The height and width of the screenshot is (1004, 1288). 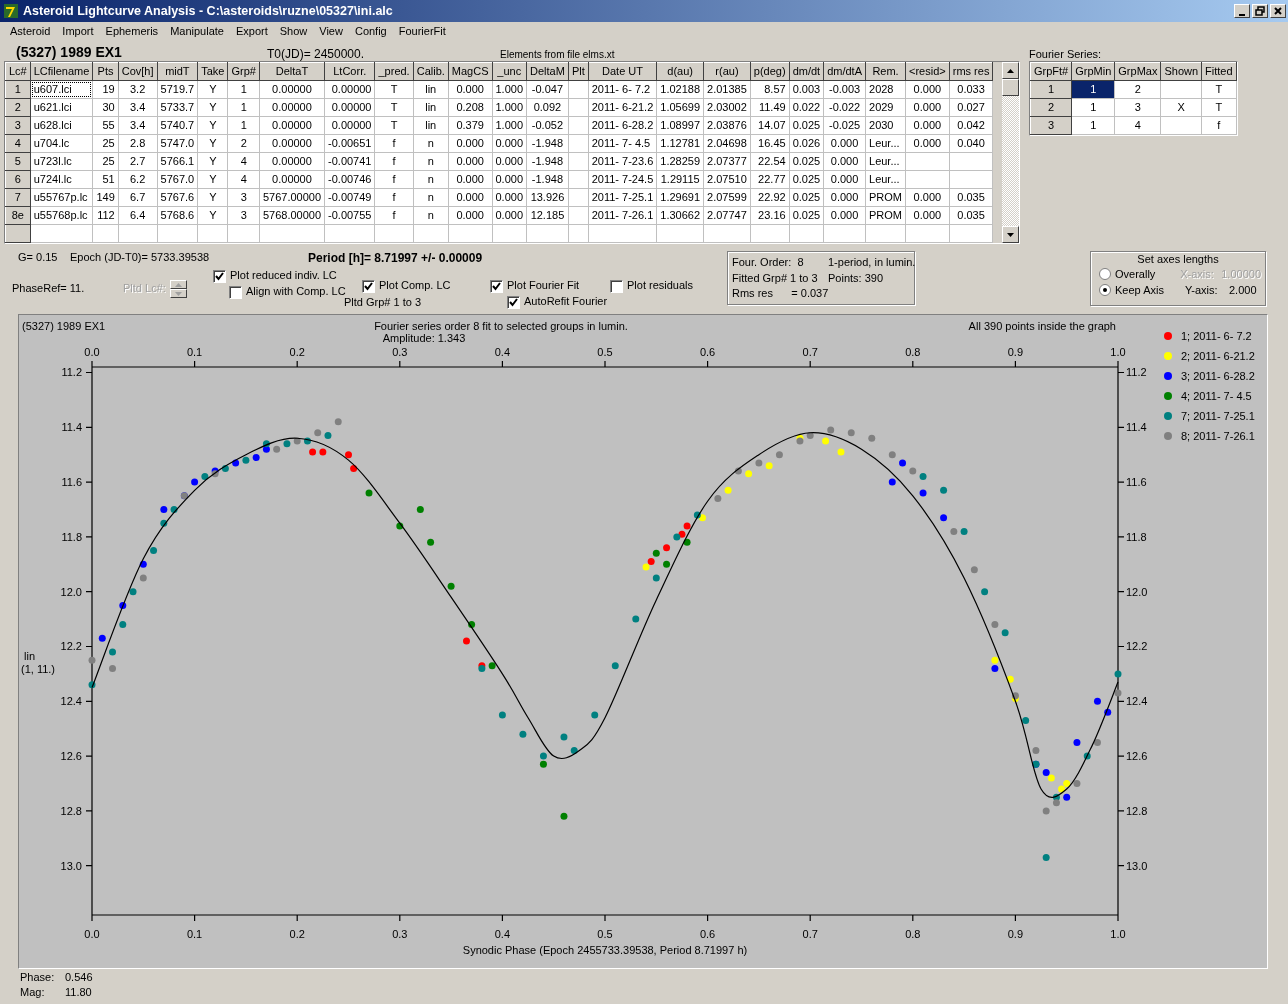 What do you see at coordinates (971, 197) in the screenshot?
I see `table-cell: 0.035` at bounding box center [971, 197].